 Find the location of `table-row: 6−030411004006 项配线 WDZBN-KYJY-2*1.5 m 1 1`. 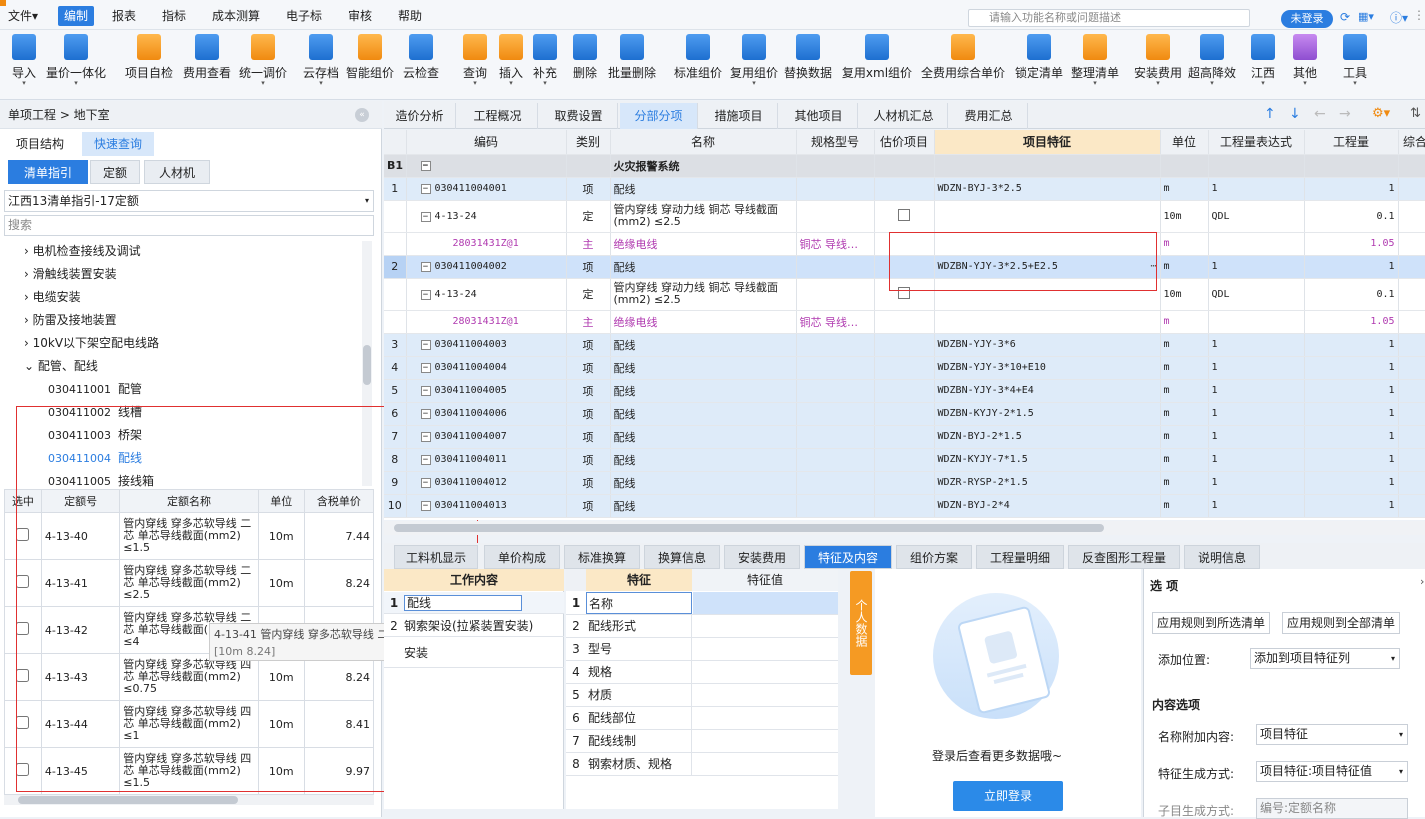

table-row: 6−030411004006 项配线 WDZBN-KYJY-2*1.5 m 1 1 is located at coordinates (904, 414).